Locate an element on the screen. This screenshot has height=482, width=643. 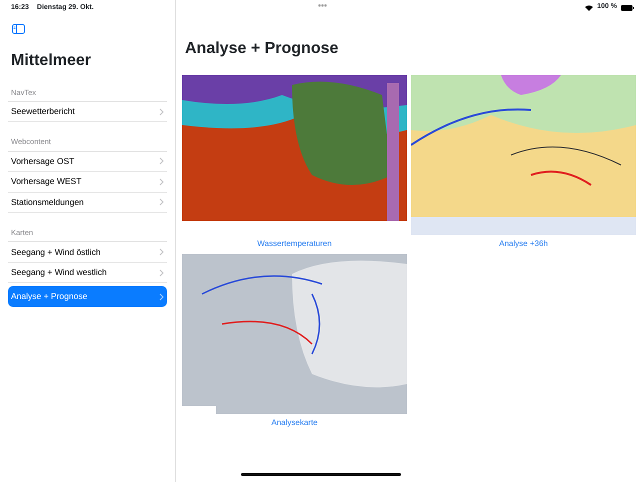
sidebar-item: Analyse + Prognose is located at coordinates (87, 296).